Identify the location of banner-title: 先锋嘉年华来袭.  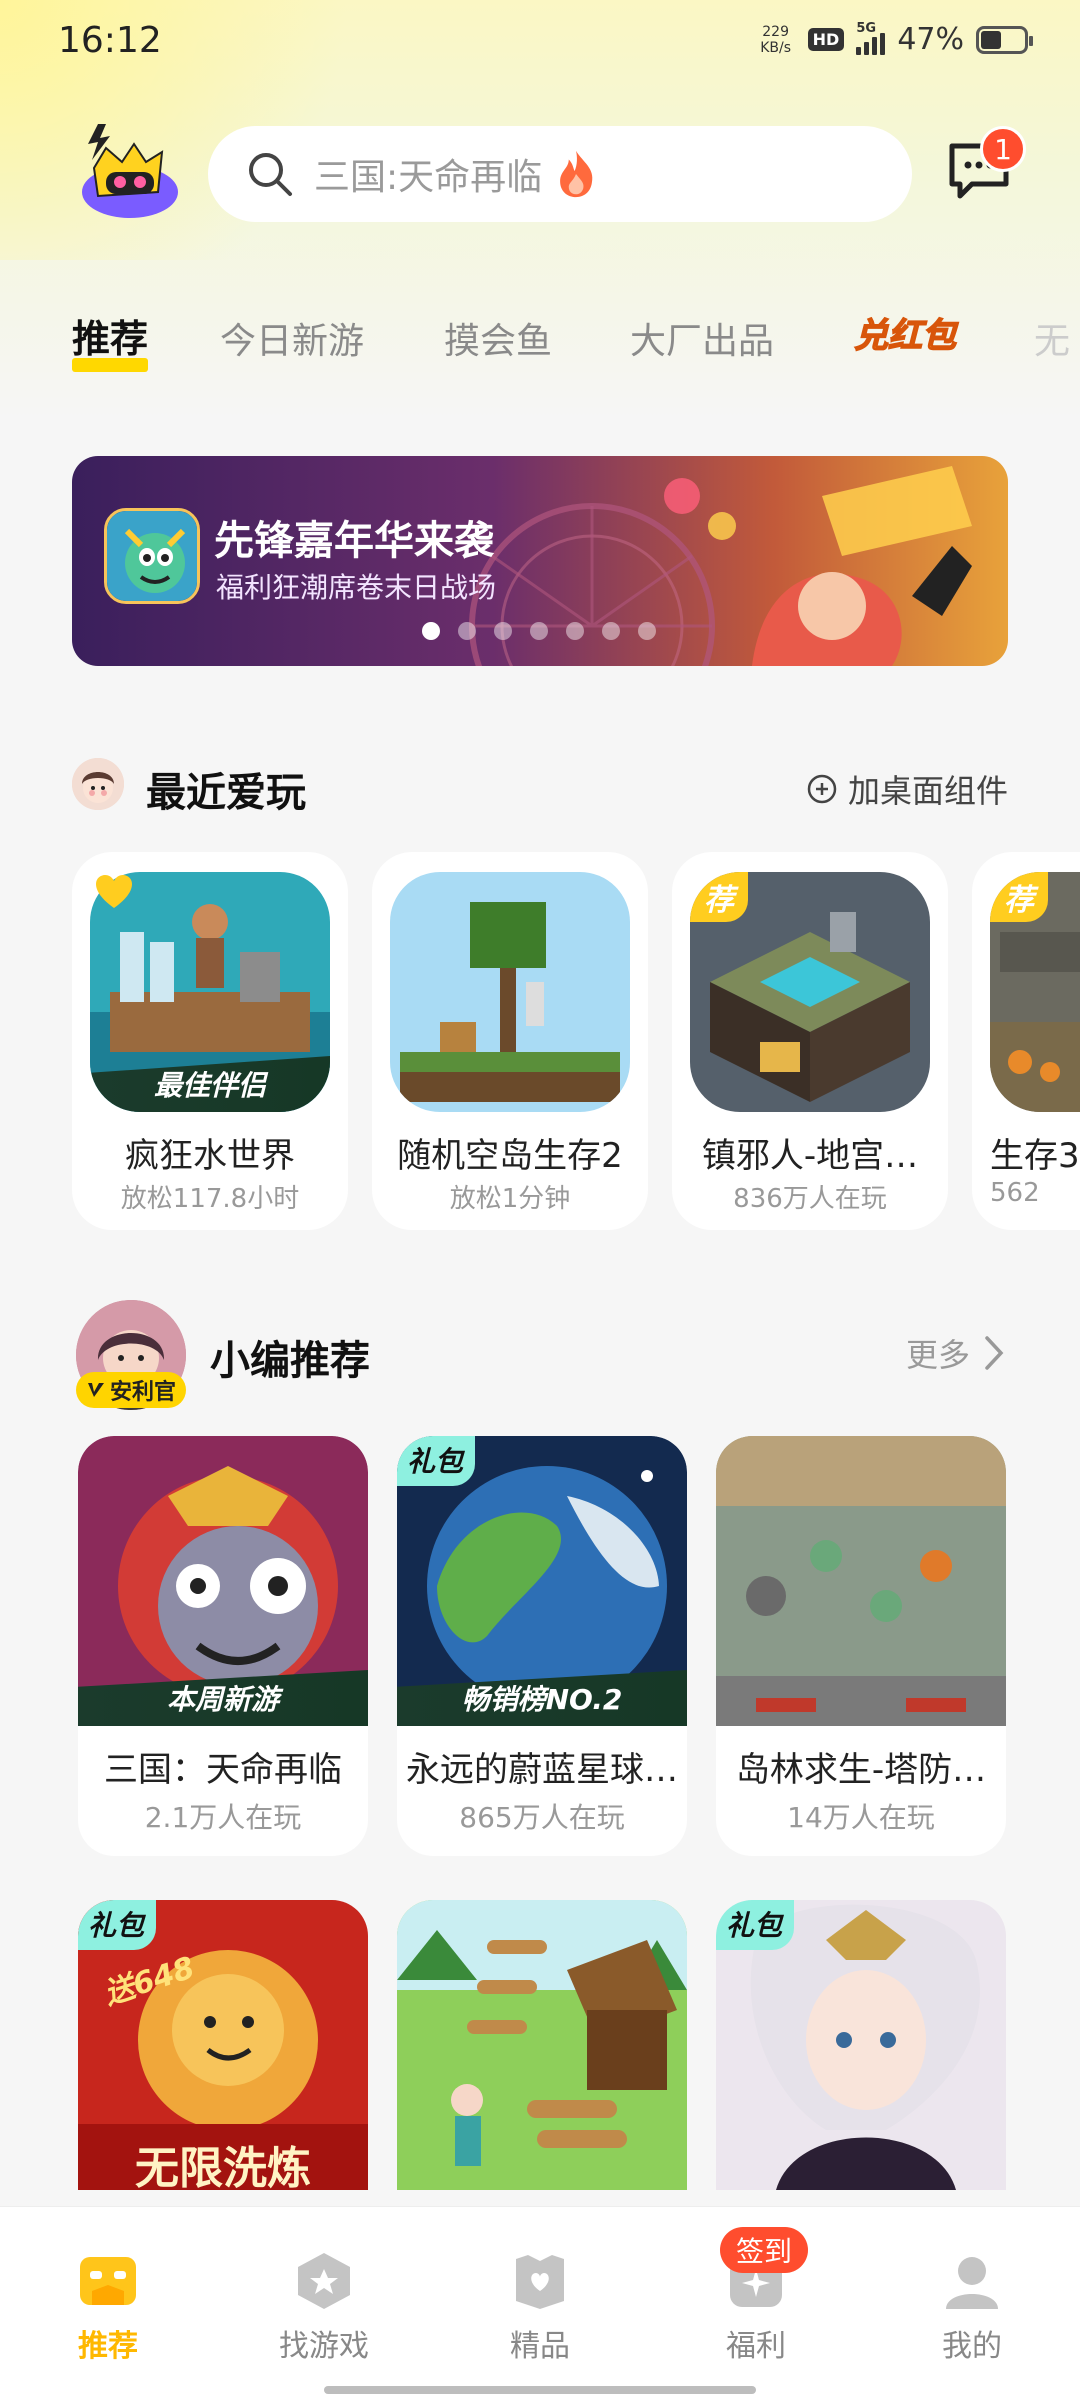
(354, 541).